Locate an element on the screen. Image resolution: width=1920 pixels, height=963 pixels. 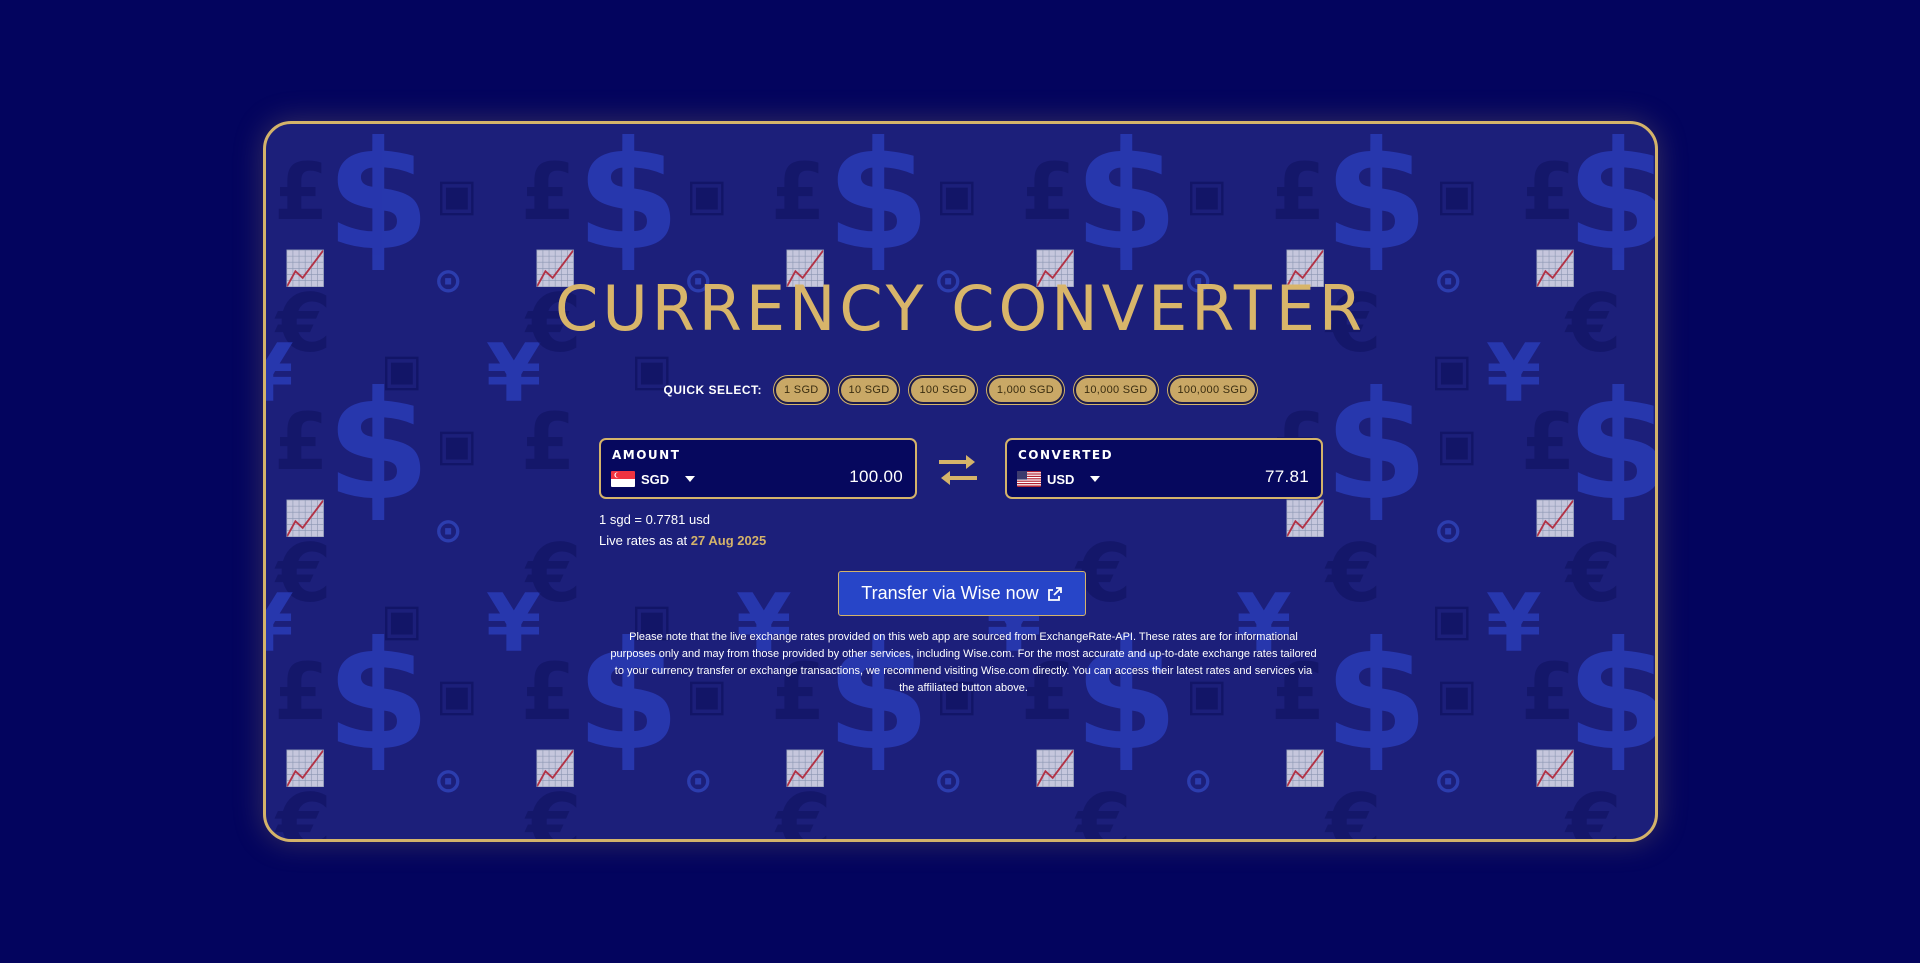
external-link-icon is located at coordinates (1054, 593).